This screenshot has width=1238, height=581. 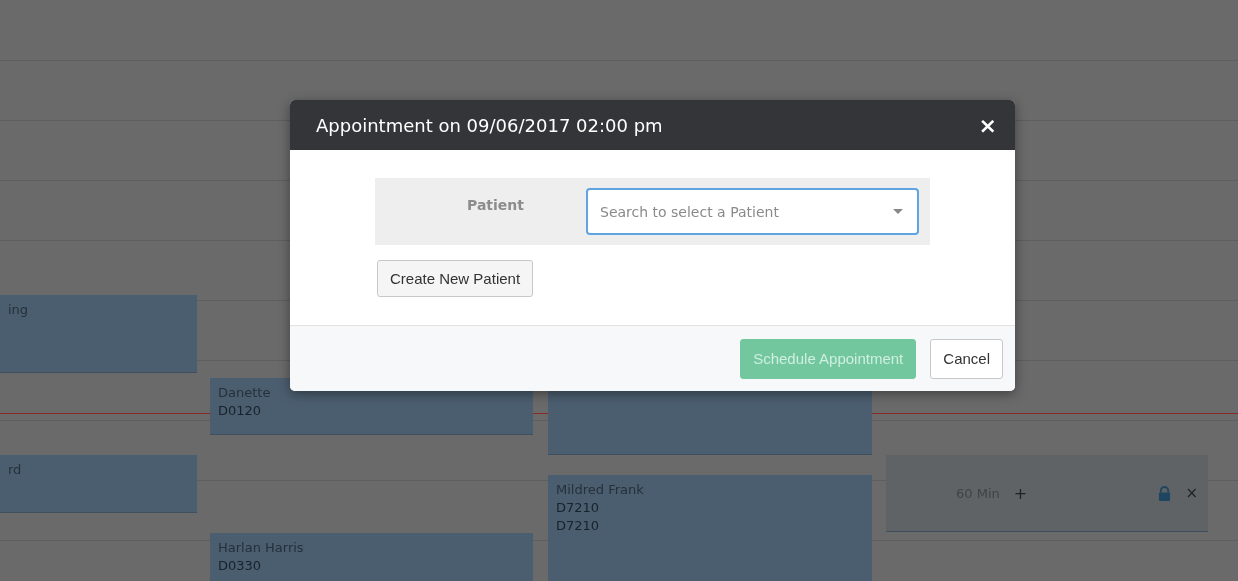 What do you see at coordinates (455, 278) in the screenshot?
I see `create-patient-button: Create New Patient` at bounding box center [455, 278].